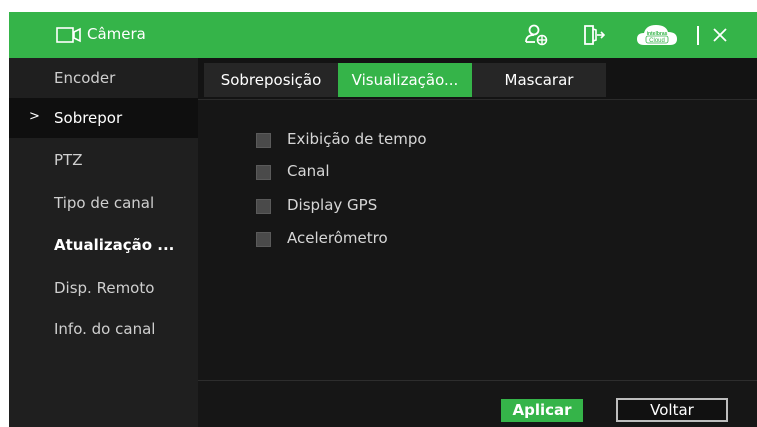 This screenshot has width=757, height=427. What do you see at coordinates (88, 118) in the screenshot?
I see `sidebar-item-label: Sobrepor` at bounding box center [88, 118].